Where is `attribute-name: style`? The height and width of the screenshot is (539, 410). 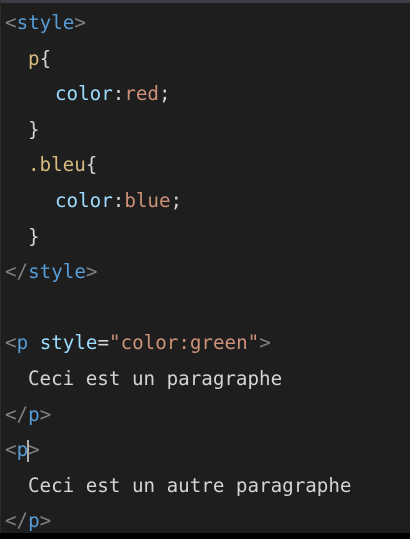
attribute-name: style is located at coordinates (68, 343).